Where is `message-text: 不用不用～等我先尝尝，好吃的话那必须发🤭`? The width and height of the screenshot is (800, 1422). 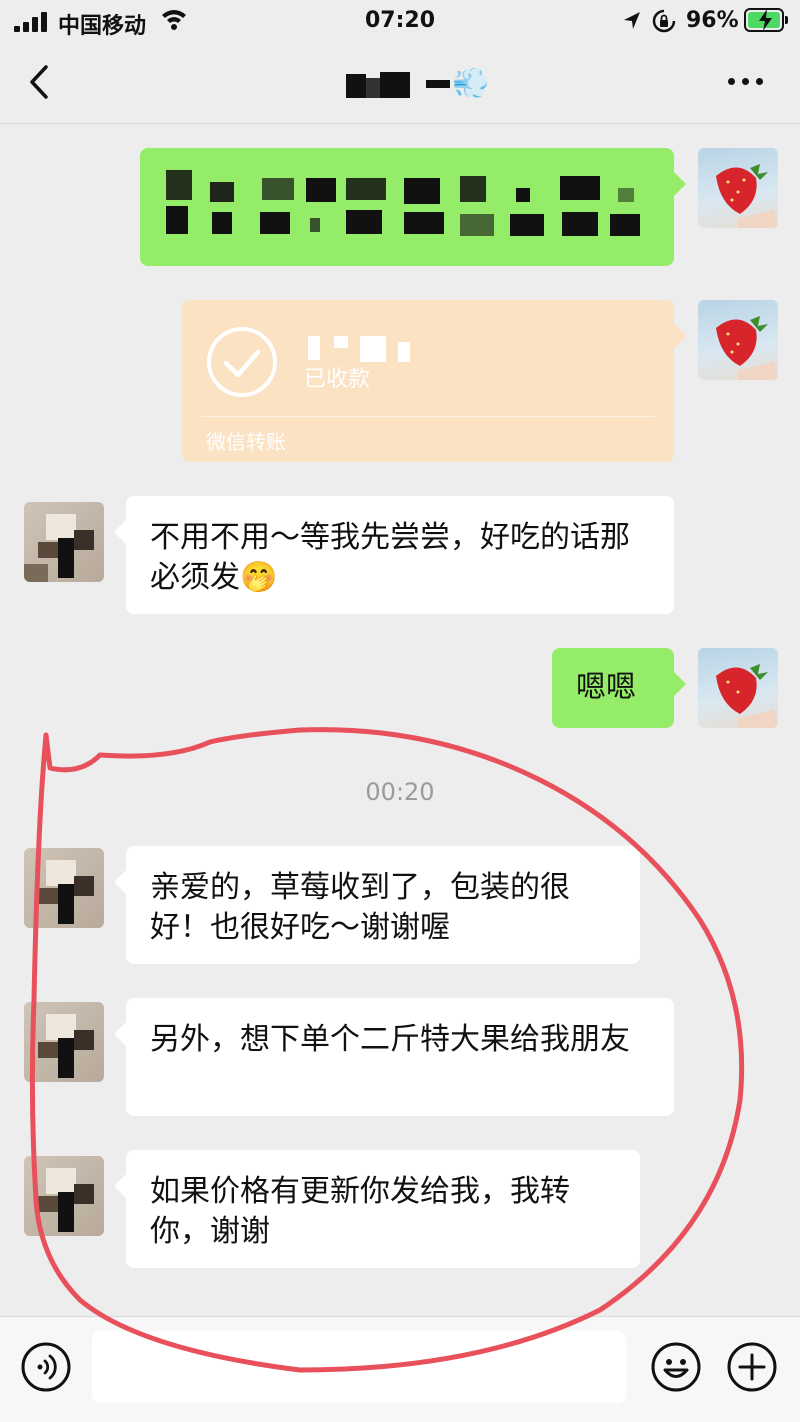 message-text: 不用不用～等我先尝尝，好吃的话那必须发🤭 is located at coordinates (390, 557).